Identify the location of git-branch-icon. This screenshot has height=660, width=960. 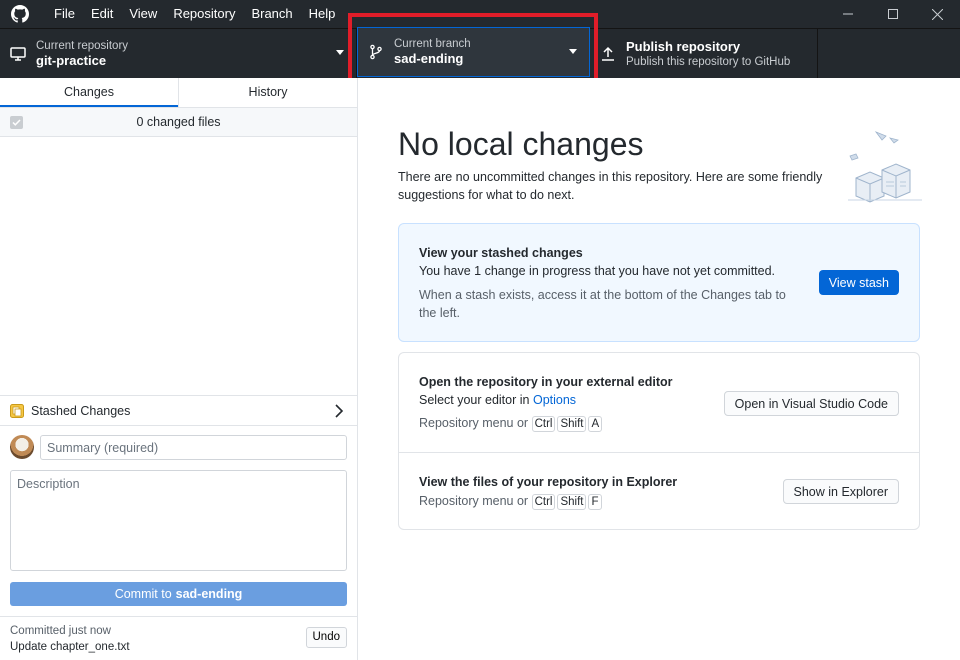
(376, 52).